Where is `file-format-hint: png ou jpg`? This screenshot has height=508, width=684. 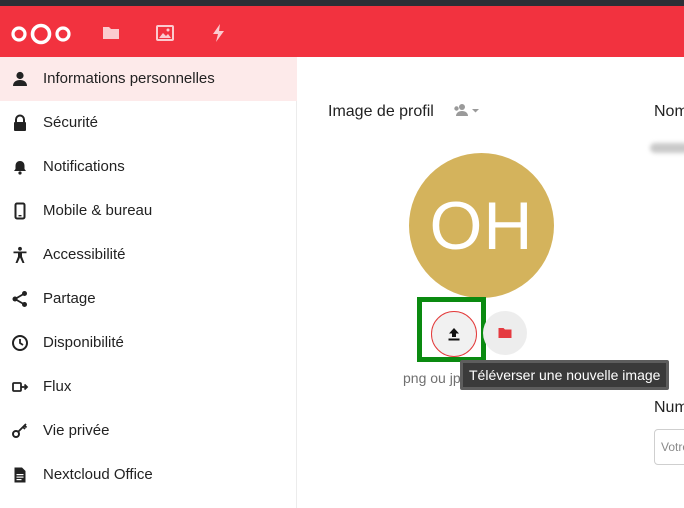 file-format-hint: png ou jpg is located at coordinates (436, 378).